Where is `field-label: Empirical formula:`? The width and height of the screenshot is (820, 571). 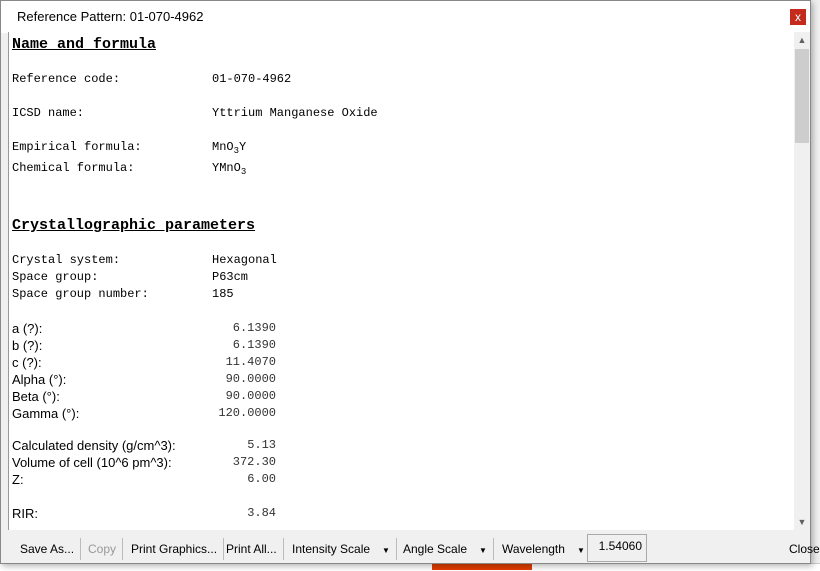 field-label: Empirical formula: is located at coordinates (77, 147).